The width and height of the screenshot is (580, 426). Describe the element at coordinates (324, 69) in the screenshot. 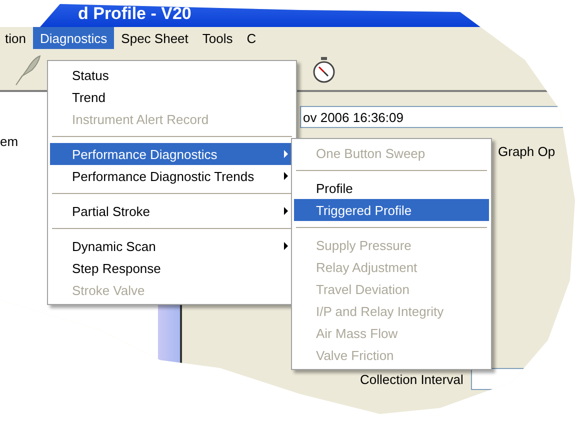

I see `stopwatch-icon` at that location.